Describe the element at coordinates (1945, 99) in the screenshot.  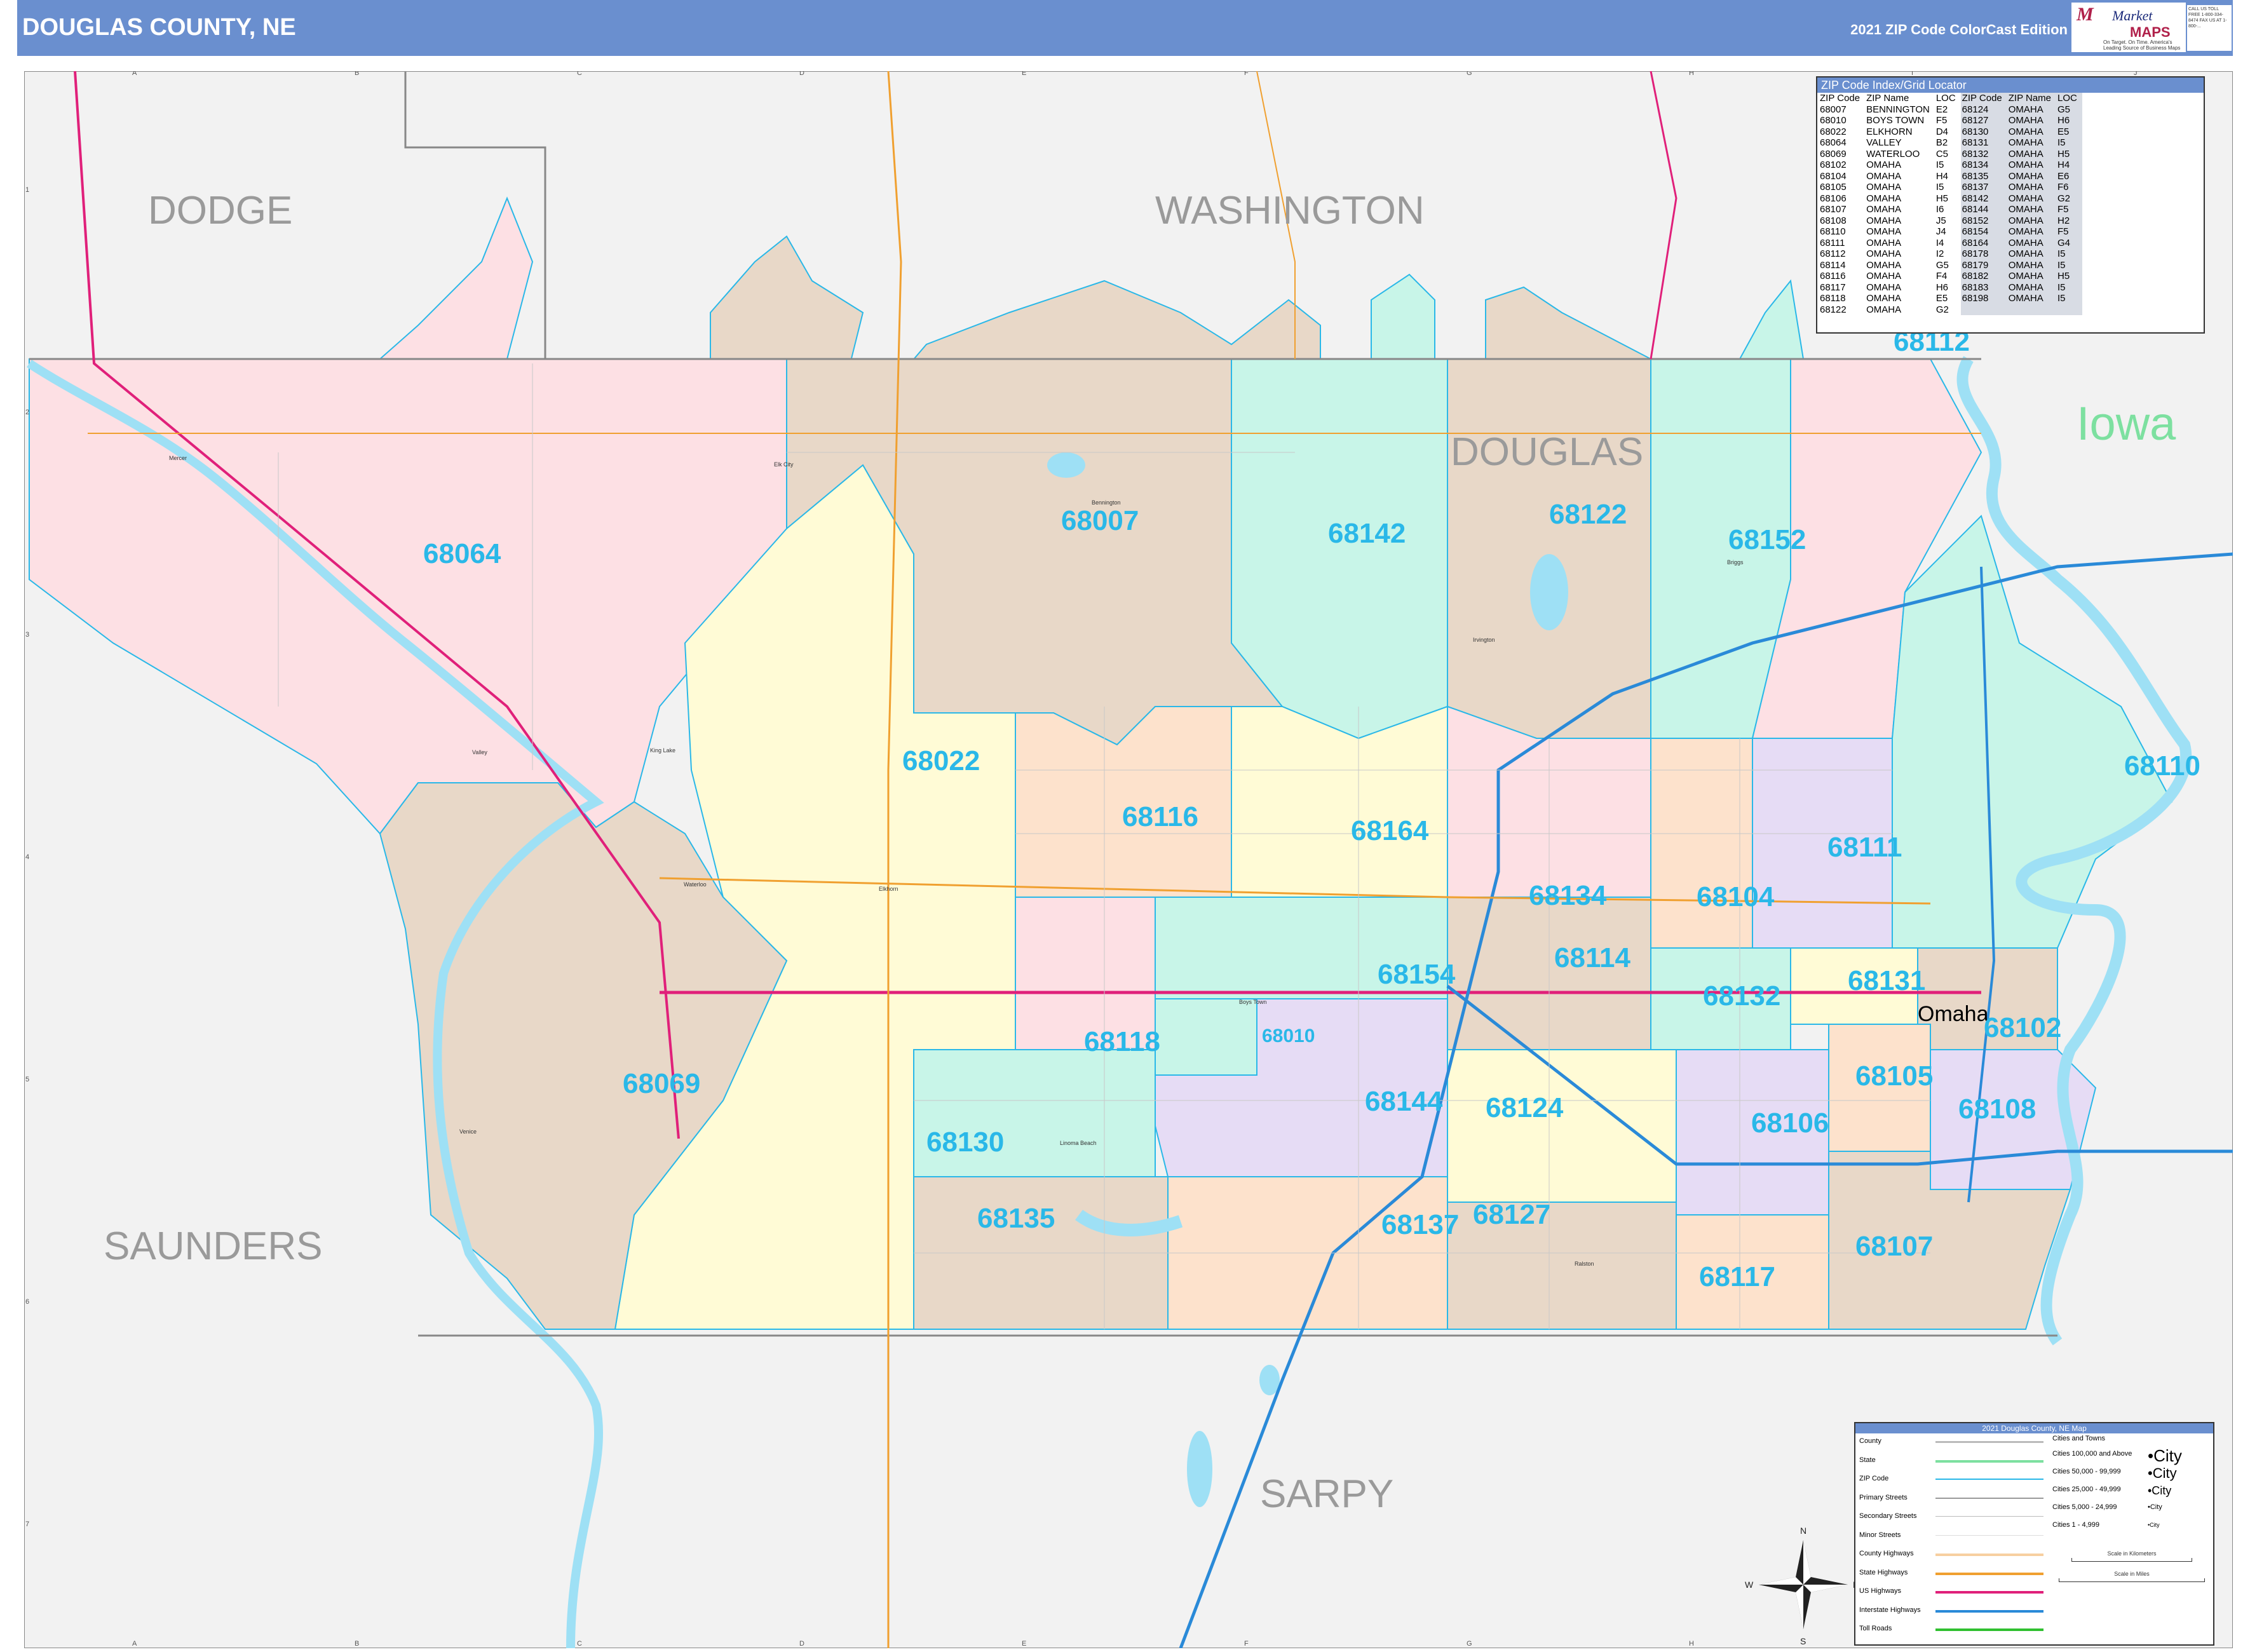
I see `col-loc: LOC` at that location.